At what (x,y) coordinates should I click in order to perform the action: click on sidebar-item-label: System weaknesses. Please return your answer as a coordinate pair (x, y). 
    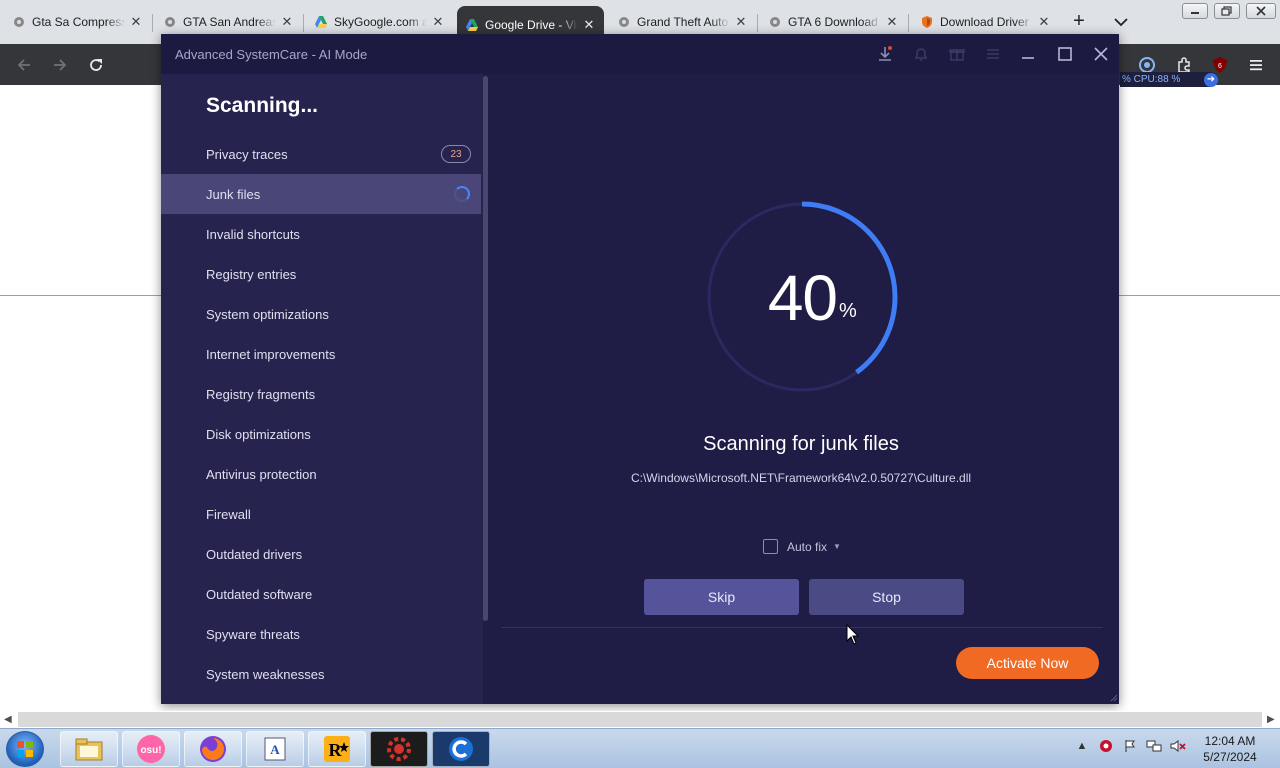
    Looking at the image, I should click on (265, 674).